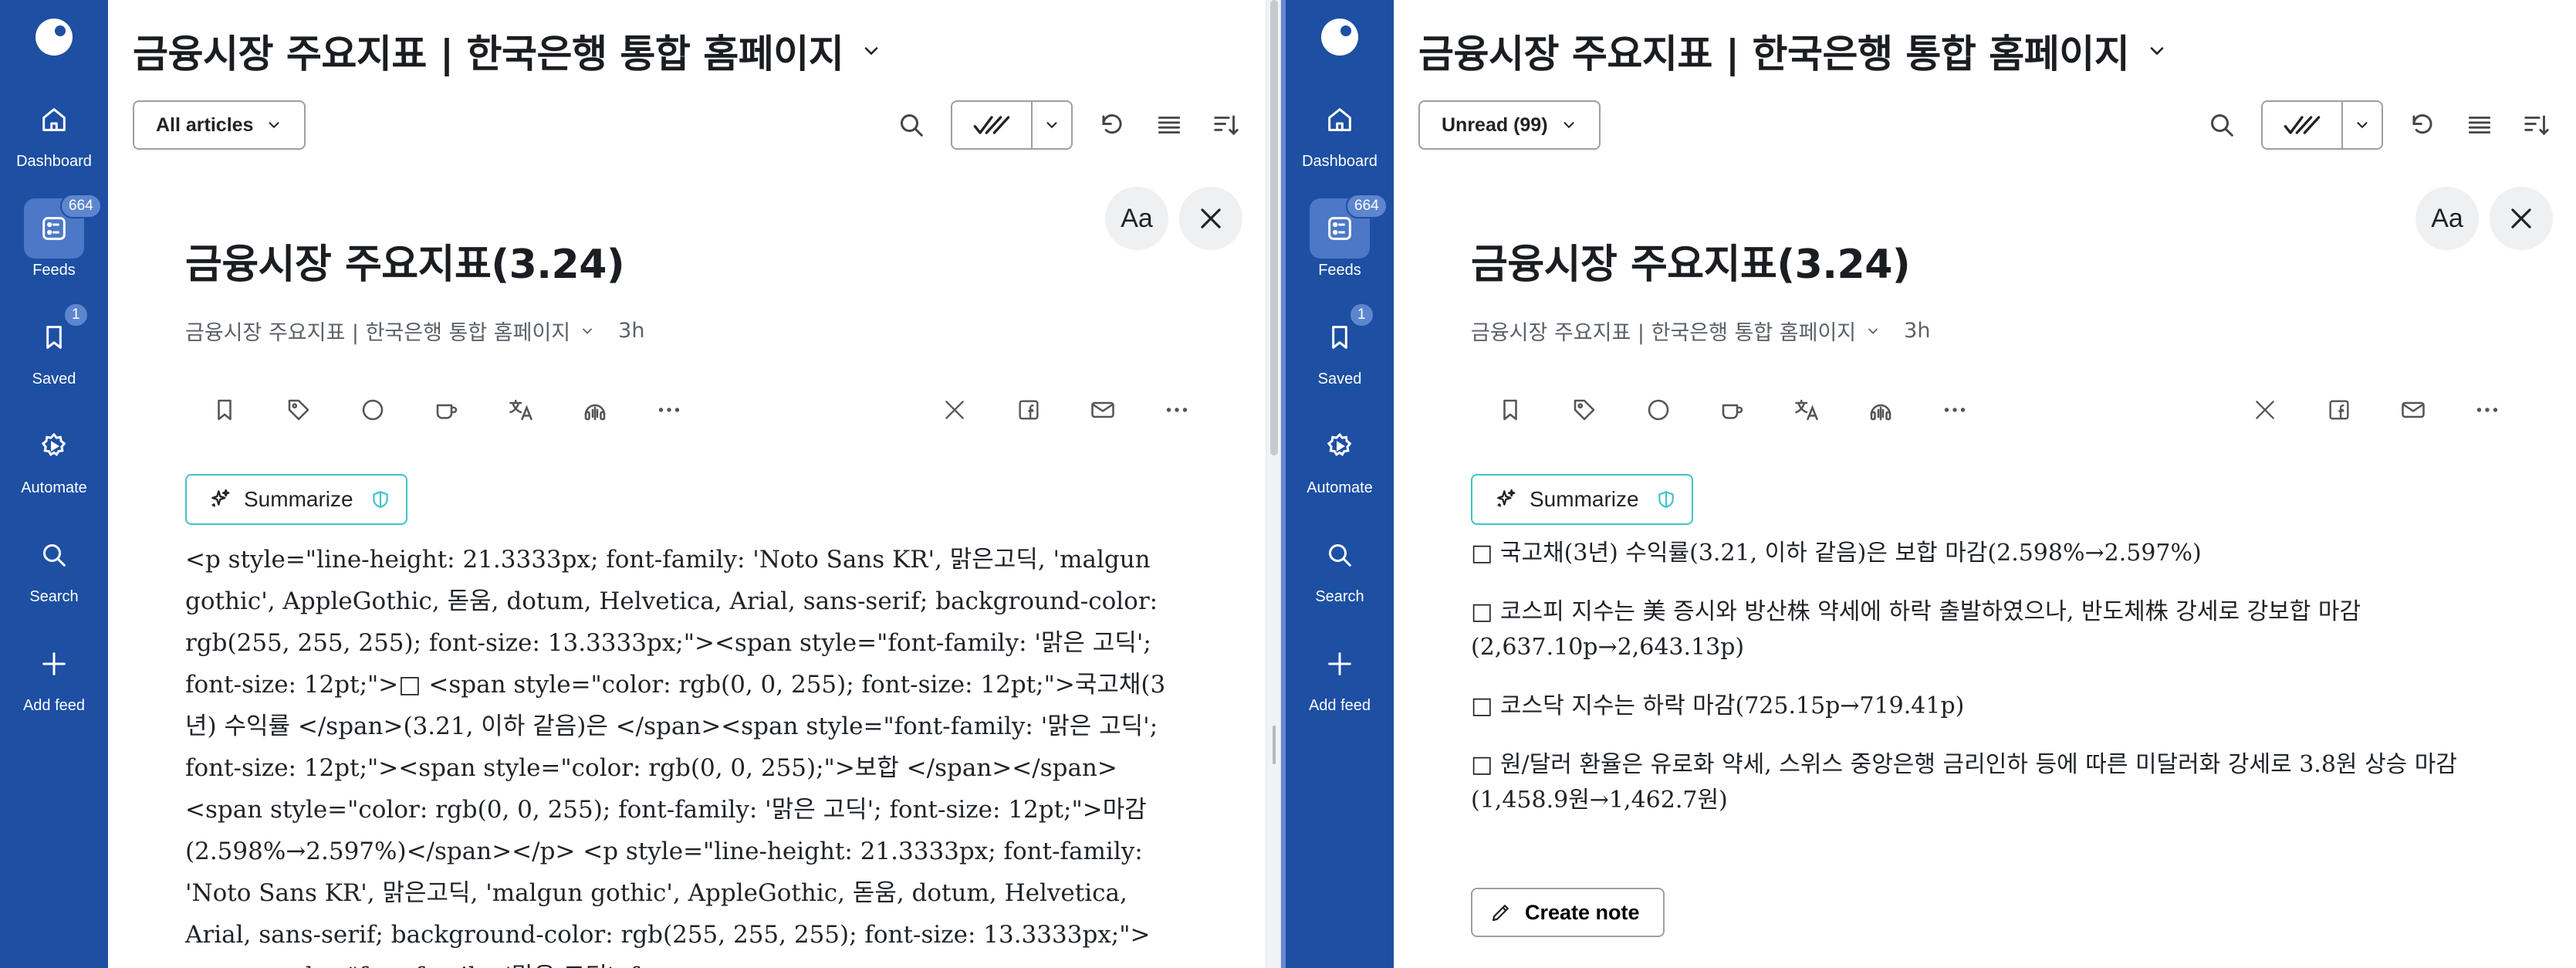 This screenshot has width=2576, height=968. What do you see at coordinates (1274, 227) in the screenshot?
I see `scrollbar-thumb` at bounding box center [1274, 227].